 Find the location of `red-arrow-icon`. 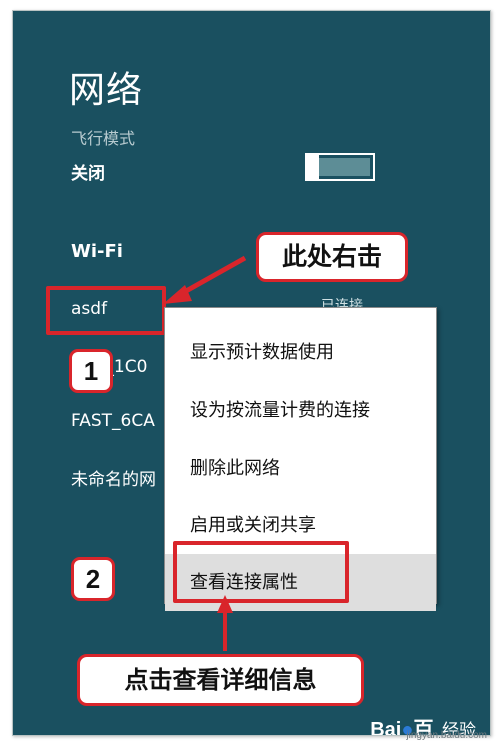

red-arrow-icon is located at coordinates (205, 279).